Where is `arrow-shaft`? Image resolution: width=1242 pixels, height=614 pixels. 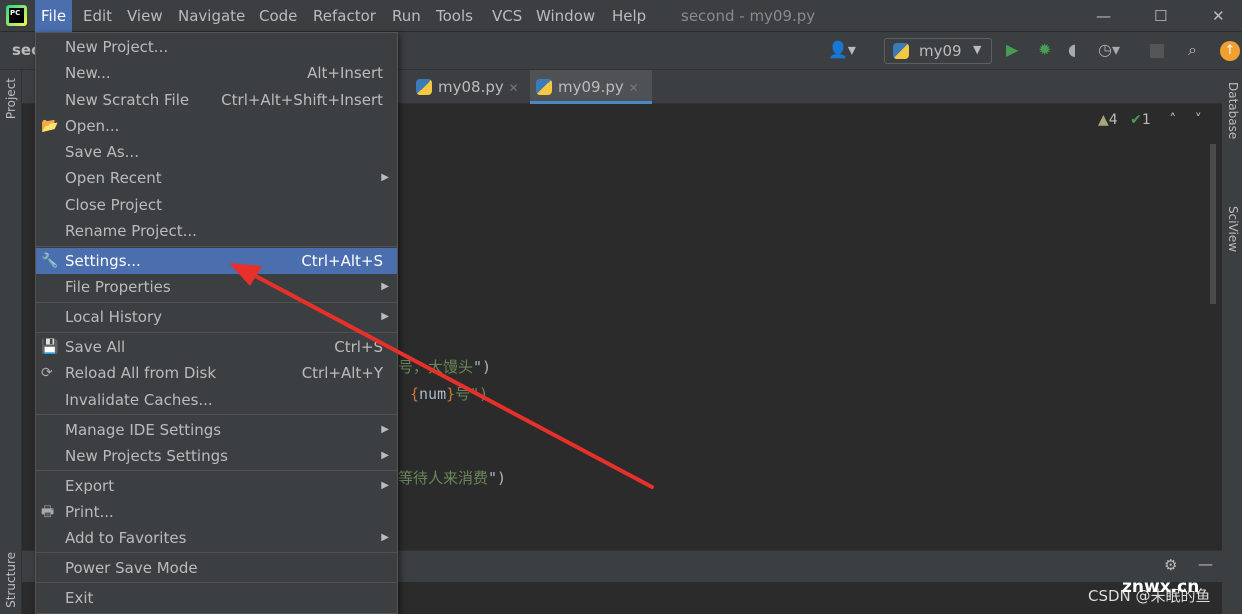 arrow-shaft is located at coordinates (450, 379).